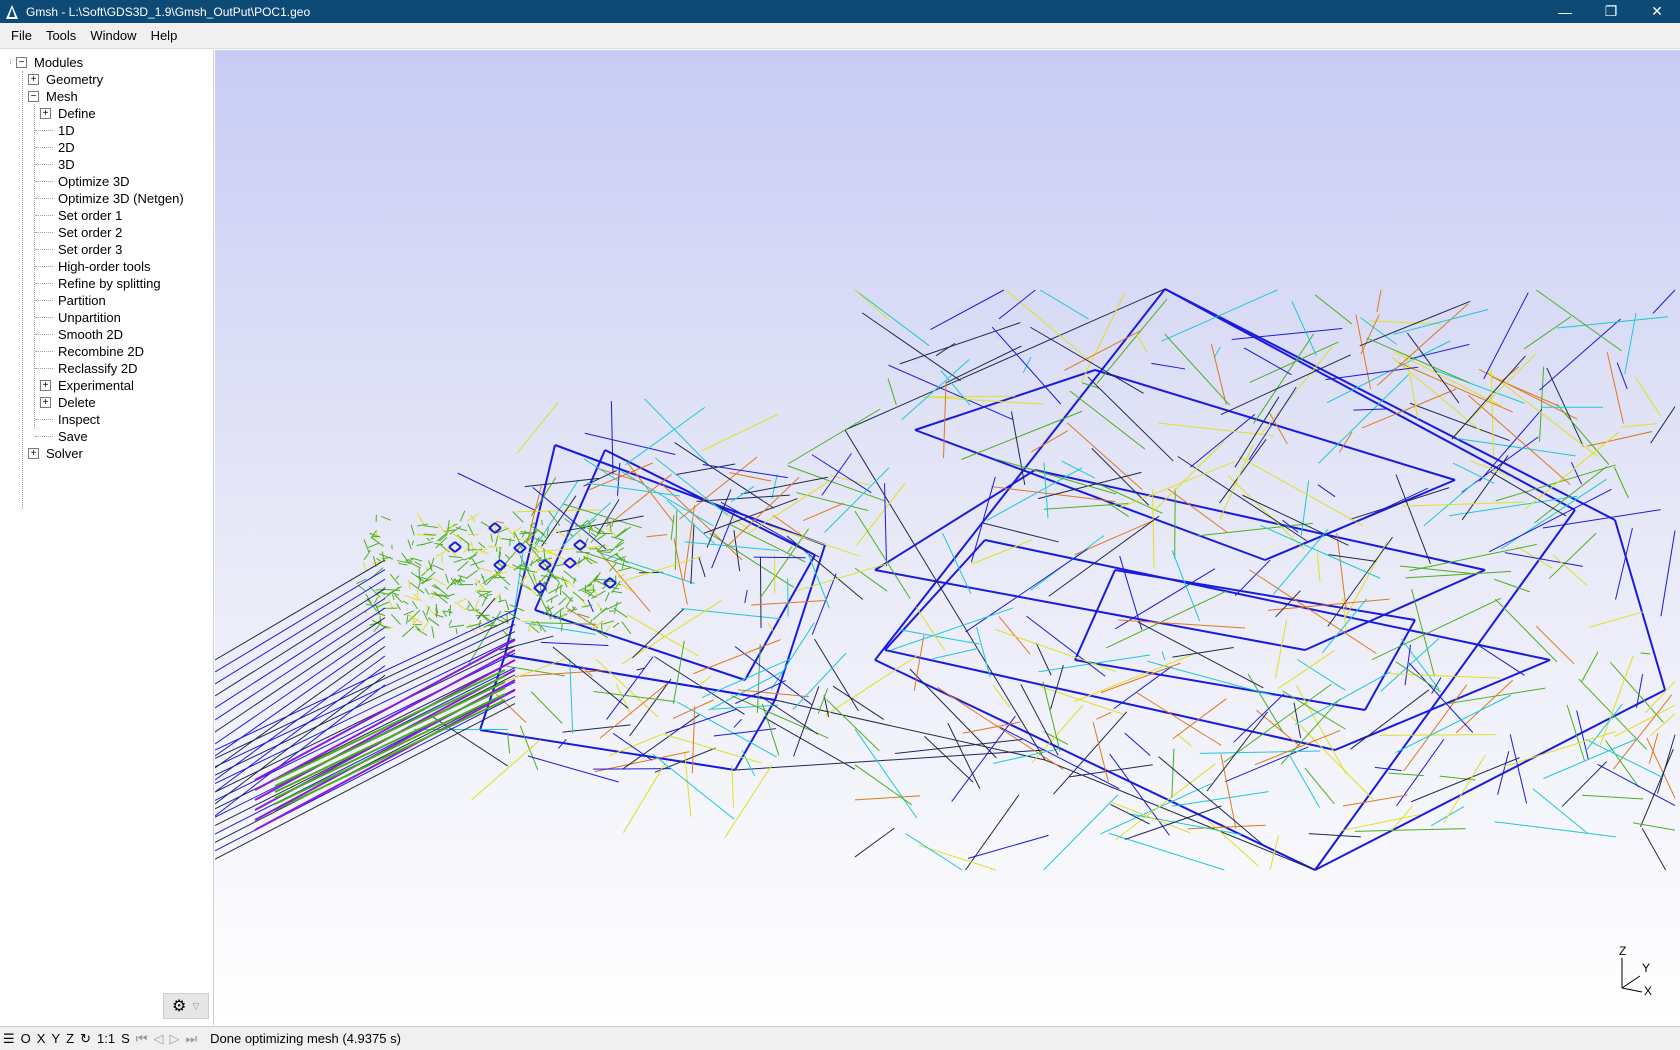 Image resolution: width=1680 pixels, height=1050 pixels. Describe the element at coordinates (158, 1039) in the screenshot. I see `prev-step-icon: ◁` at that location.